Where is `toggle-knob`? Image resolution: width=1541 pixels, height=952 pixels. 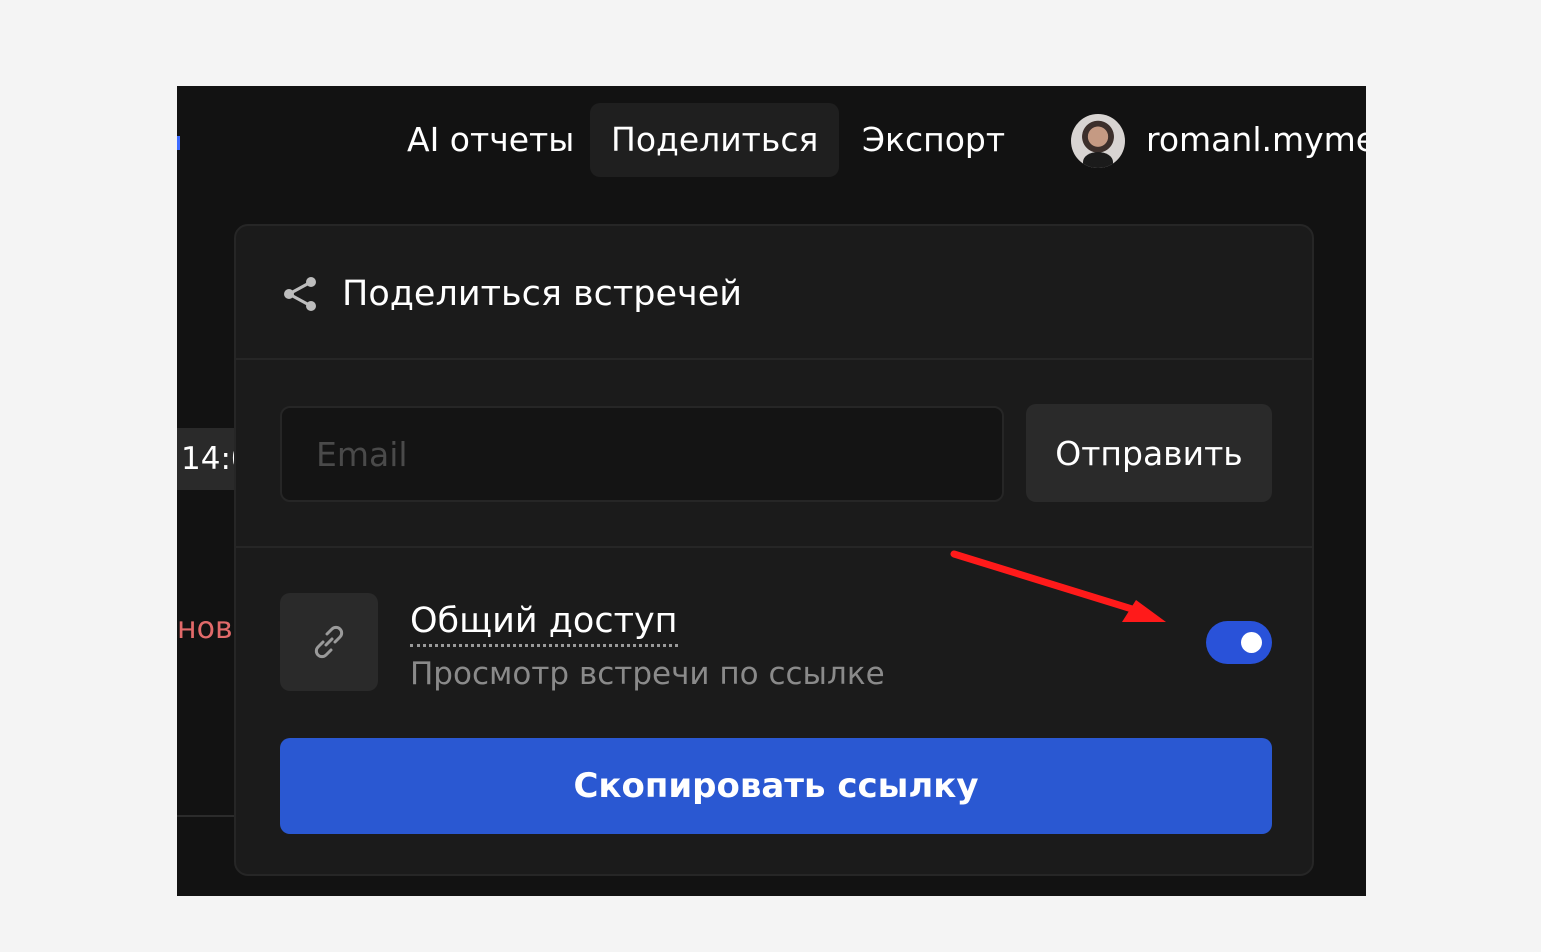
toggle-knob is located at coordinates (1251, 642).